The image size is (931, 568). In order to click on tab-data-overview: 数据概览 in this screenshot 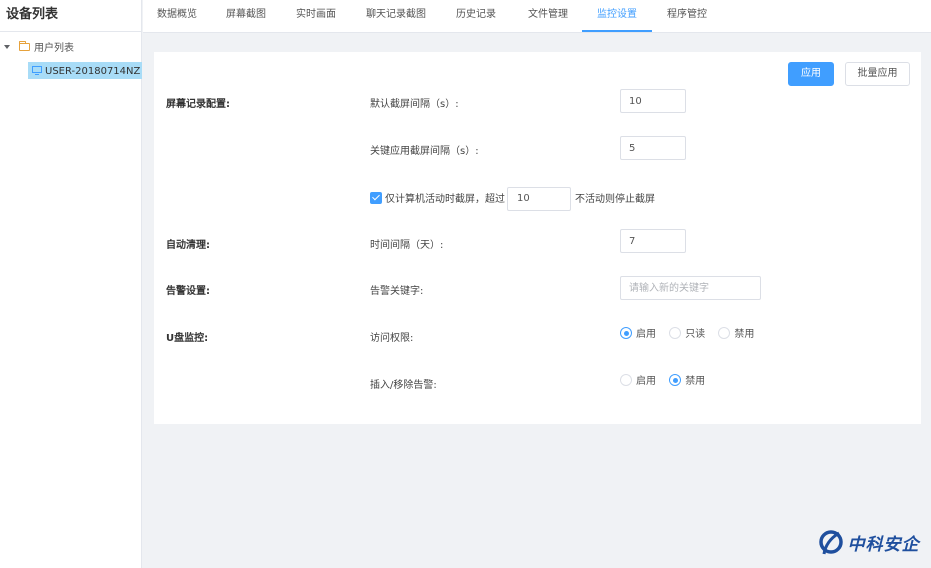, I will do `click(177, 16)`.